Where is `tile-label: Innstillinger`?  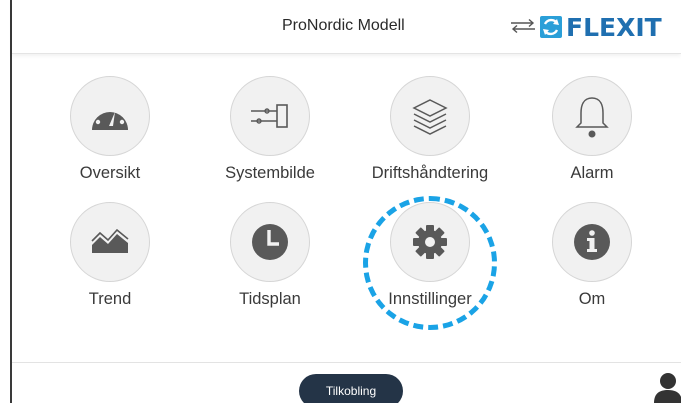
tile-label: Innstillinger is located at coordinates (430, 299).